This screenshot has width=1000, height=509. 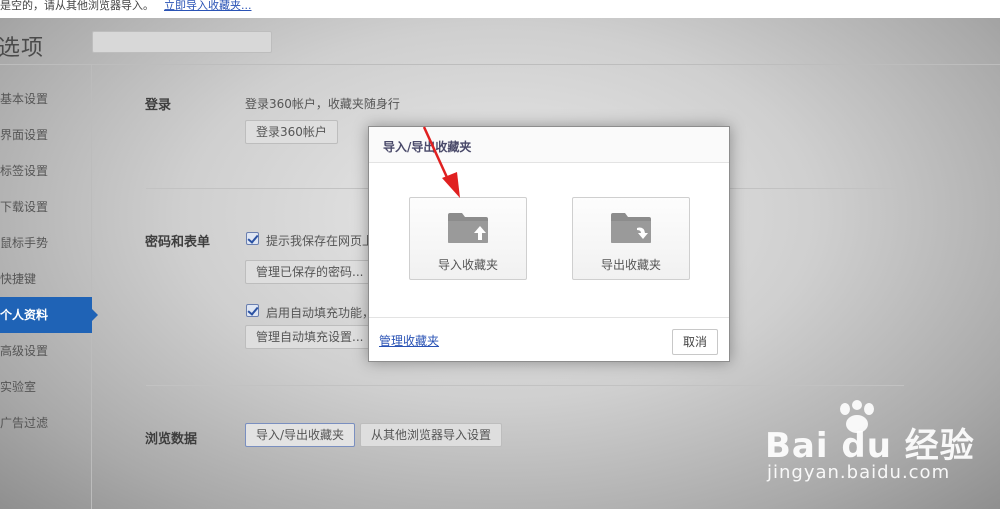 I want to click on browsing-data-section-label: 浏览数据, so click(x=171, y=439).